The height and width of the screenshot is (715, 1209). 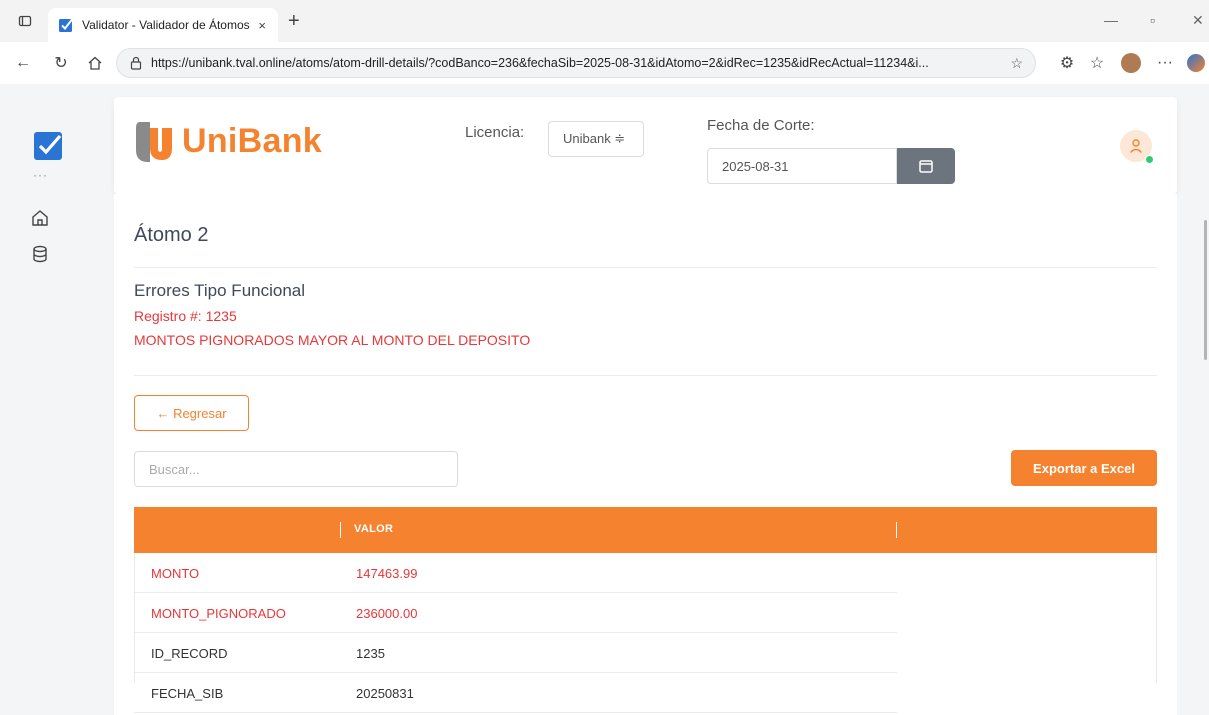 I want to click on refresh-icon: ↻, so click(x=61, y=63).